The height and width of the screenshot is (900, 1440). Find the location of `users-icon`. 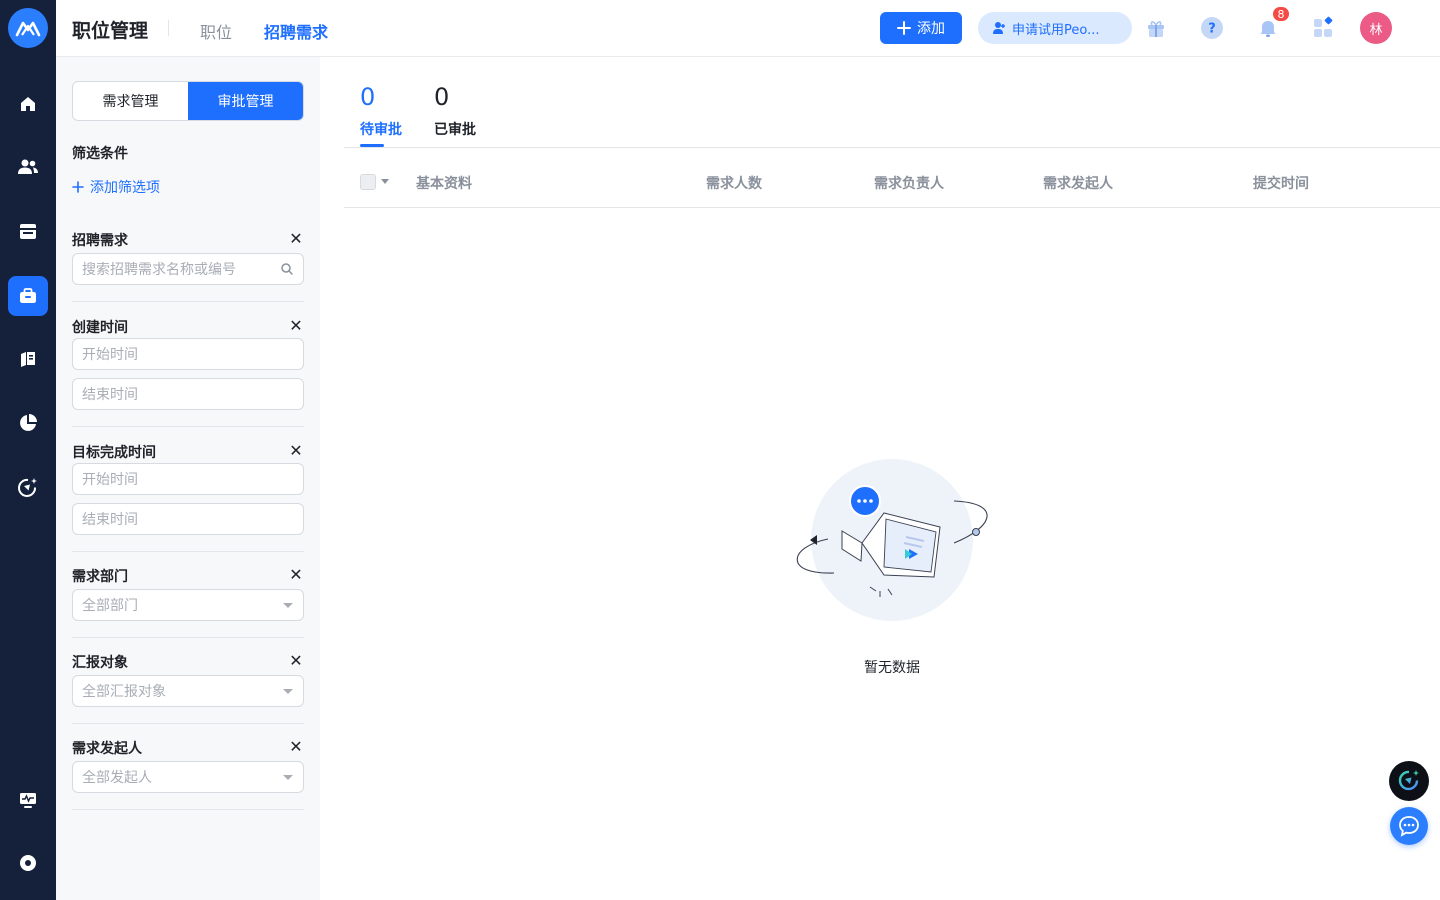

users-icon is located at coordinates (28, 167).